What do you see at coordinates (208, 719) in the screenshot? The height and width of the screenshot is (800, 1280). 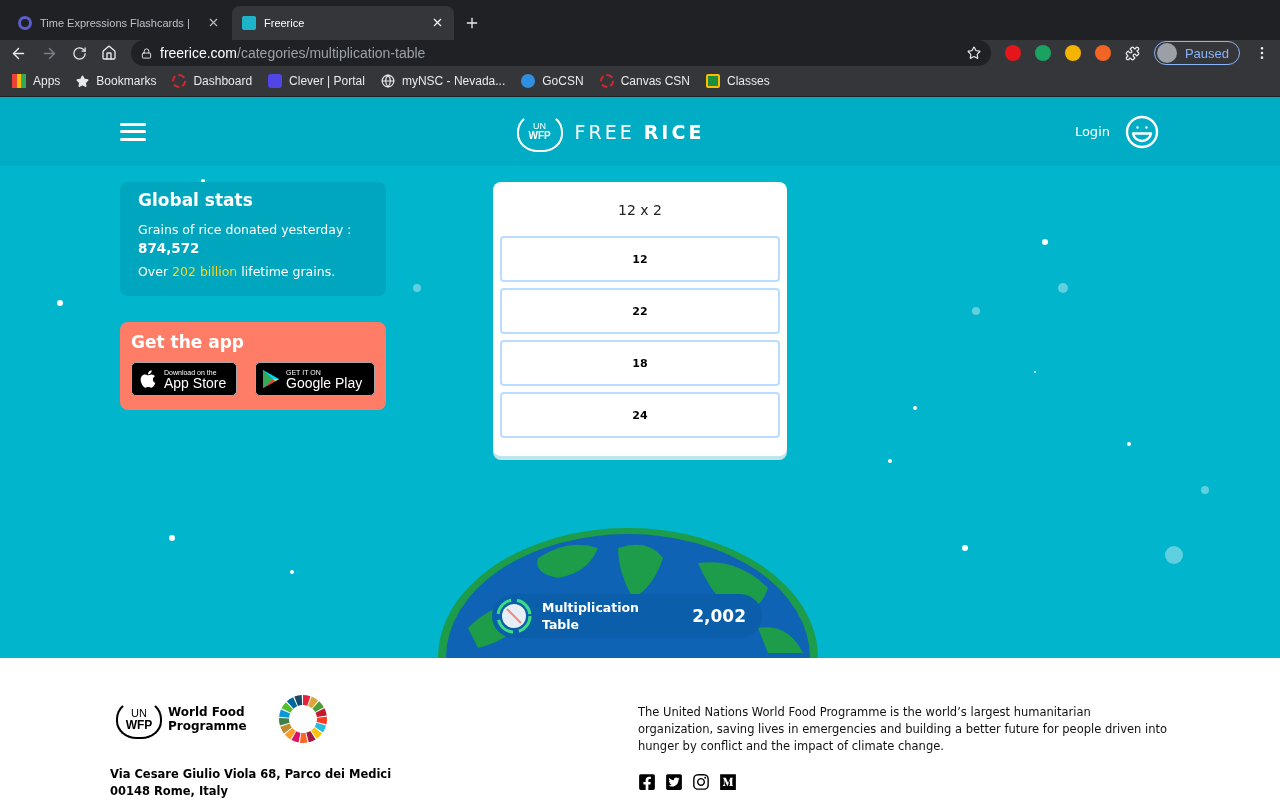 I see `org-name: World Food Programme` at bounding box center [208, 719].